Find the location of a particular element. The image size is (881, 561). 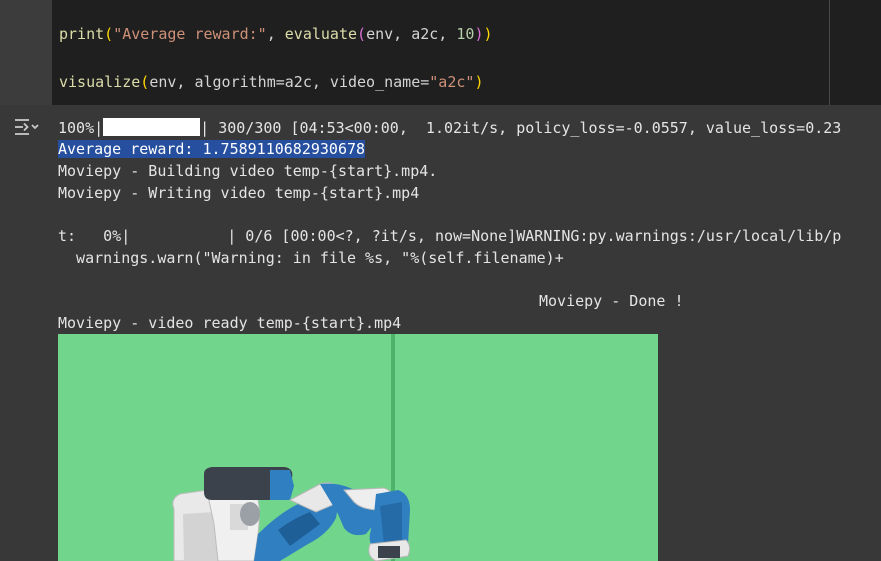

code-token-plain: , is located at coordinates (275, 34).